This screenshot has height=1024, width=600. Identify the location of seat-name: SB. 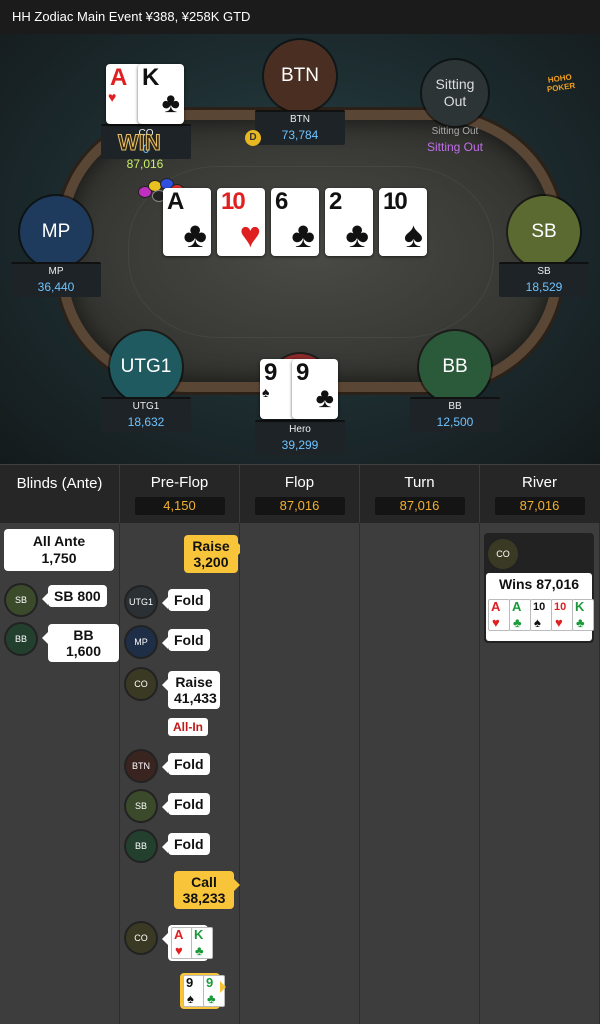
(544, 271).